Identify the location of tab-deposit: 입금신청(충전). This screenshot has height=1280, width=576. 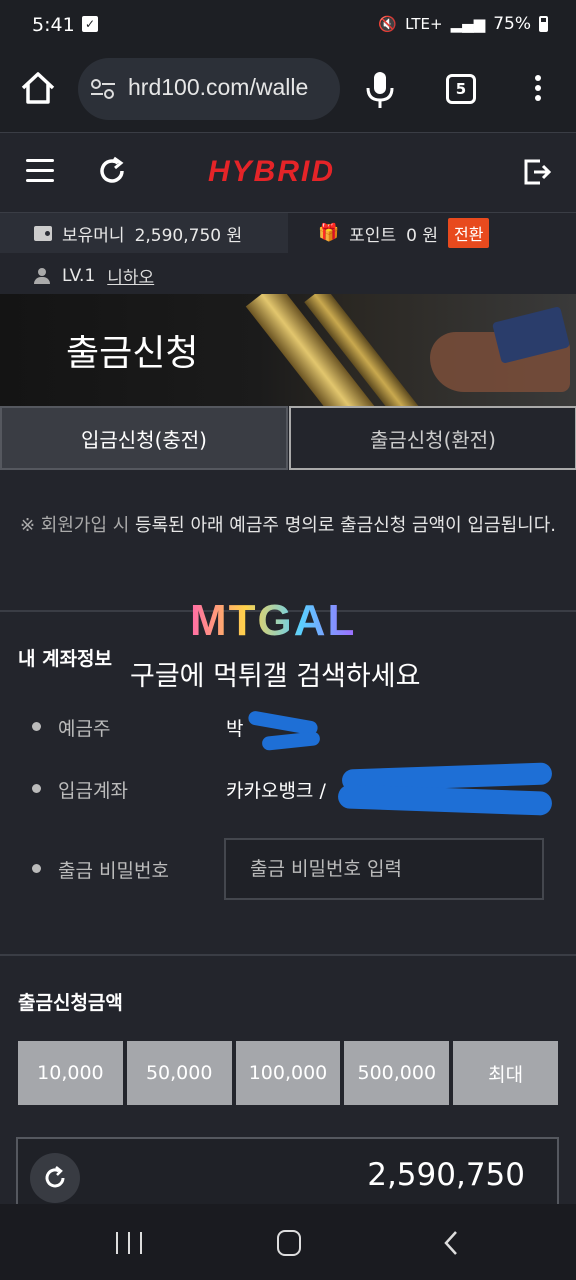
(144, 438).